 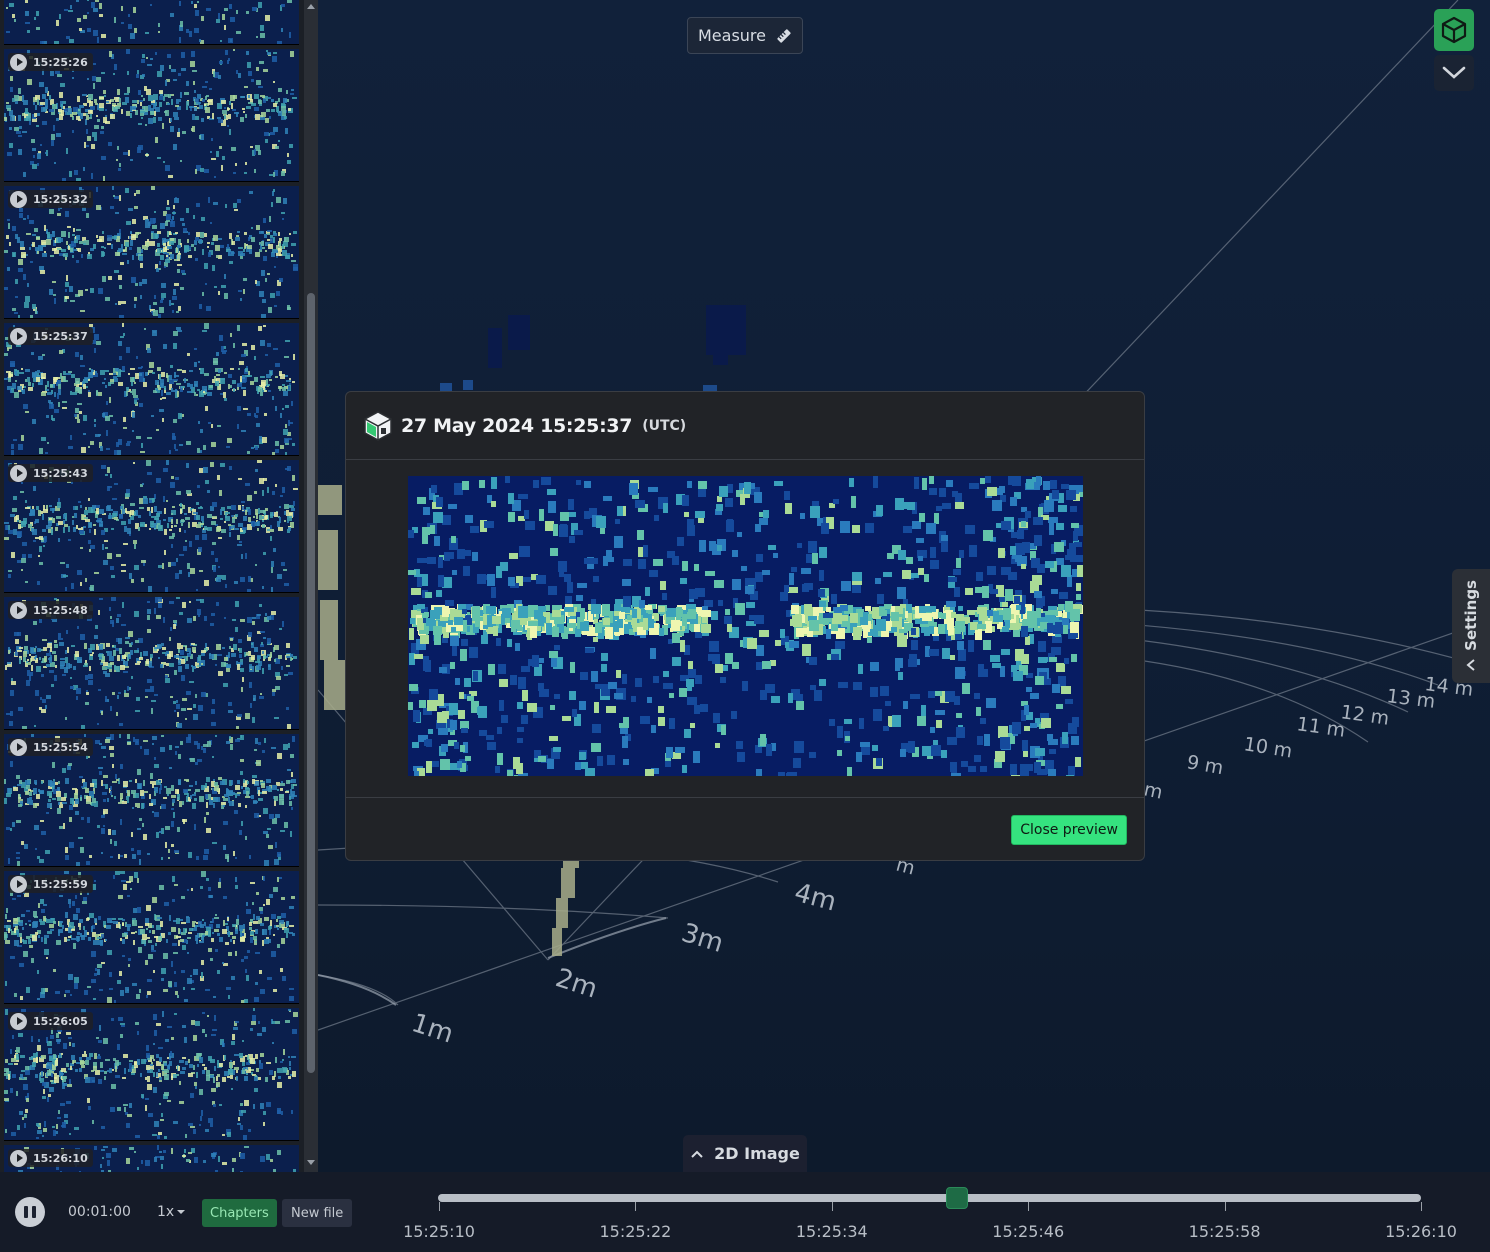 What do you see at coordinates (1028, 1231) in the screenshot?
I see `timeline-tick-label: 15:25:46` at bounding box center [1028, 1231].